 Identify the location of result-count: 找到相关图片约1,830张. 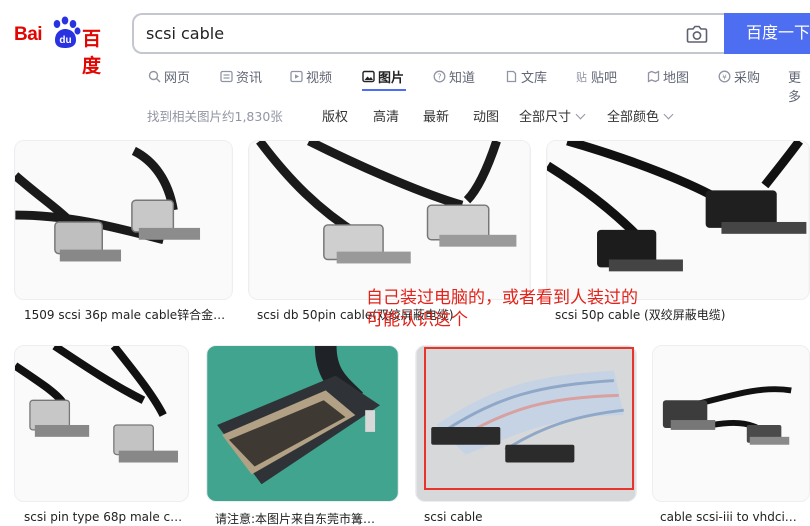
(215, 116).